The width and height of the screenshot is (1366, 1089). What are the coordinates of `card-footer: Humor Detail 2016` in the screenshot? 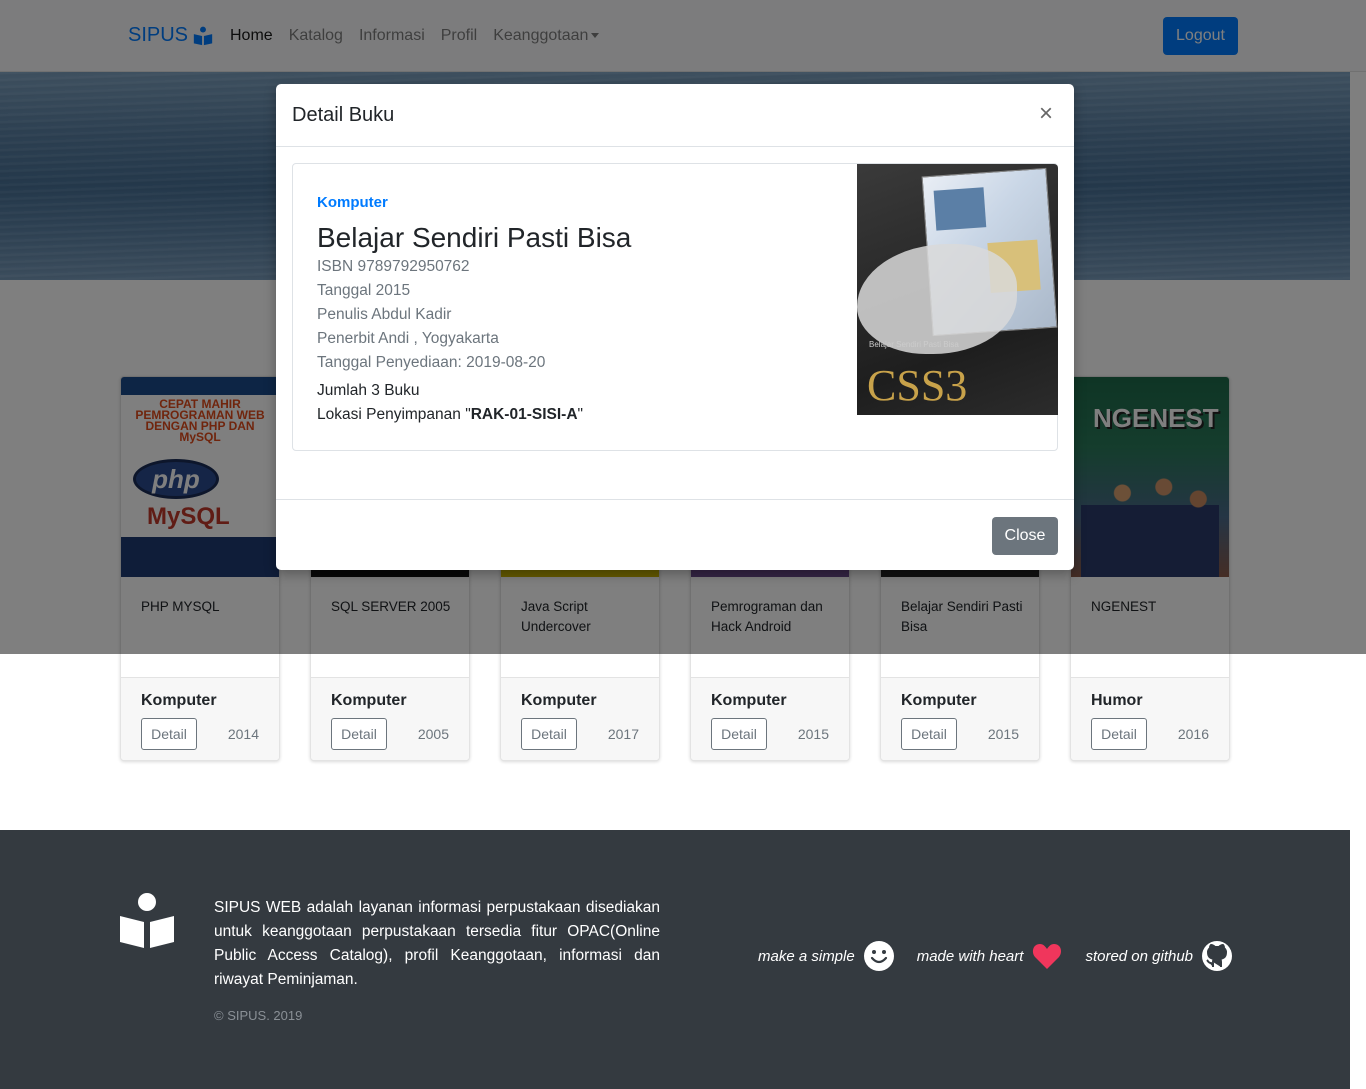 It's located at (1150, 718).